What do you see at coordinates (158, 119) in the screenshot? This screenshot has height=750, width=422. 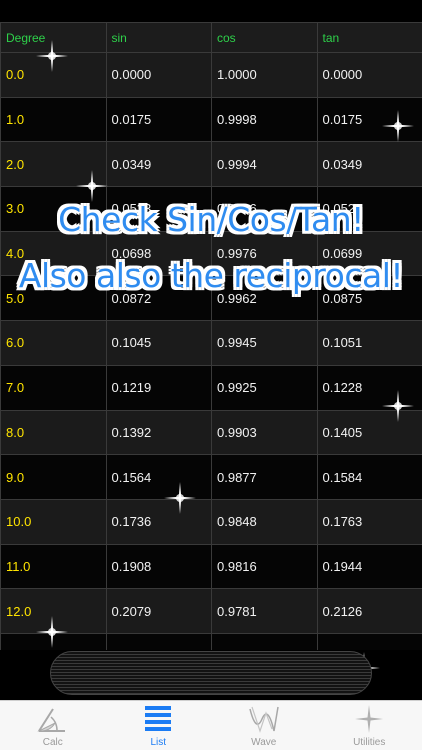 I see `cell-sin: 0.0175` at bounding box center [158, 119].